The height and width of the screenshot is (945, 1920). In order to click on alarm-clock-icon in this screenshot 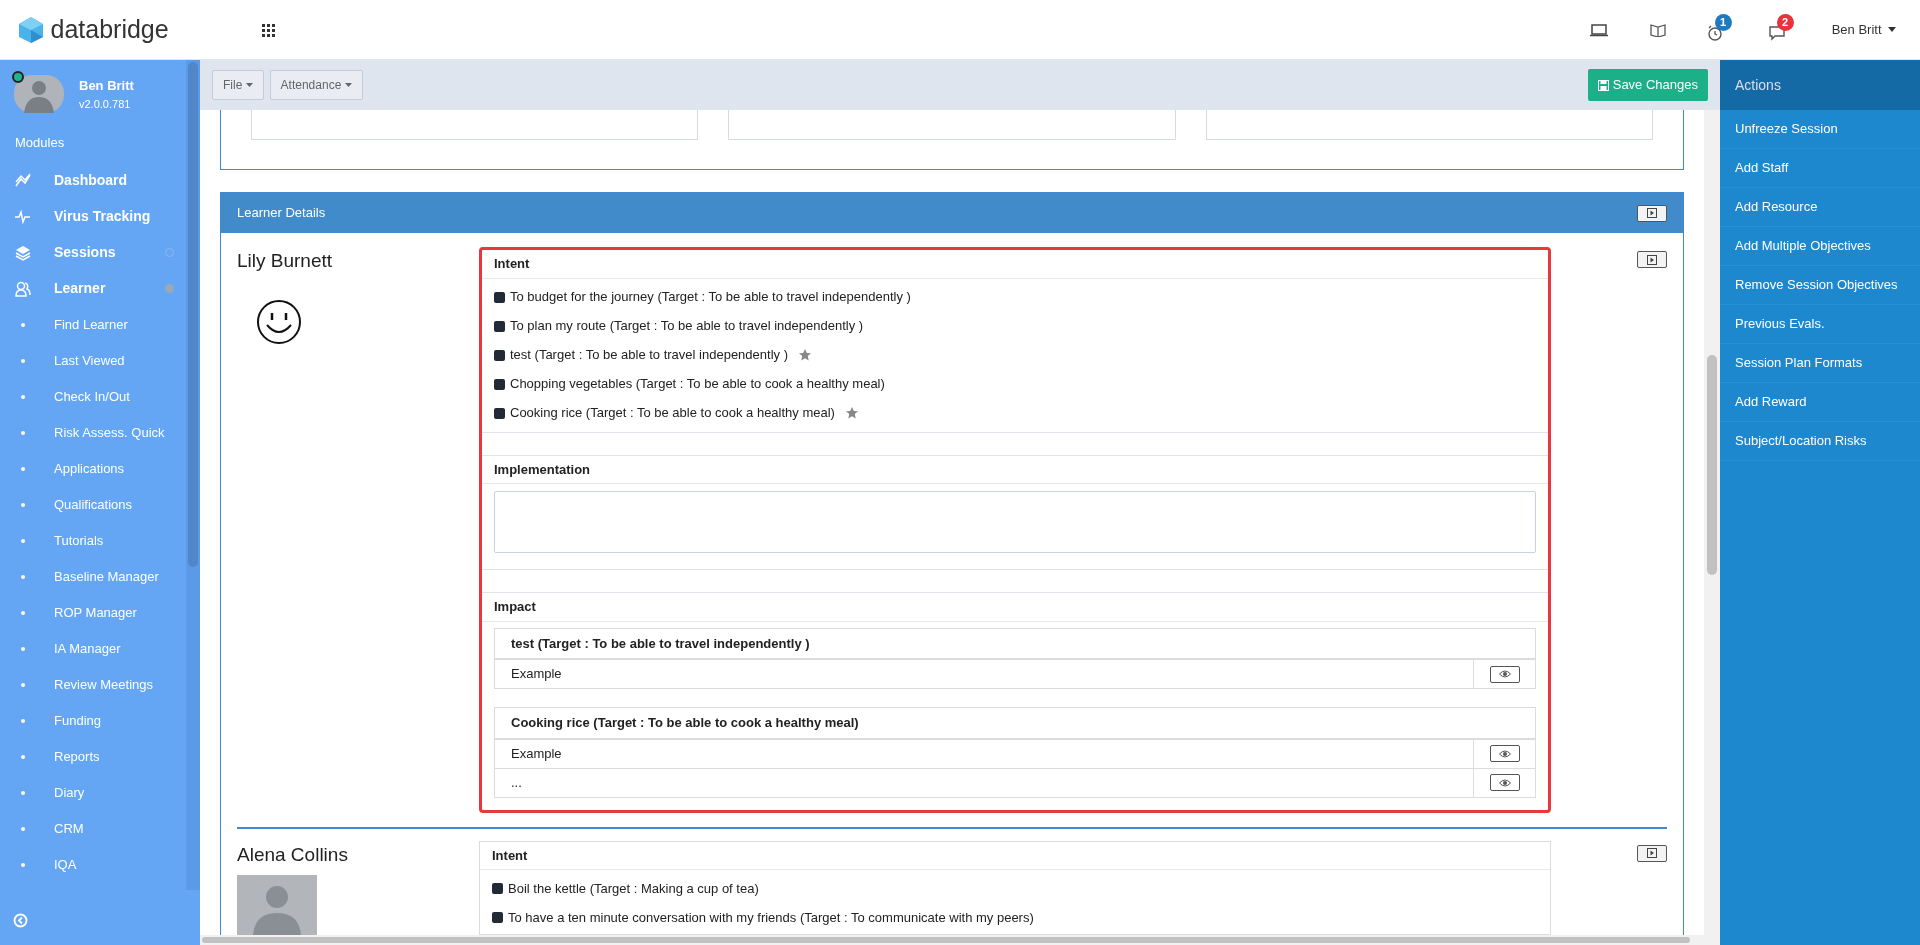, I will do `click(1714, 33)`.